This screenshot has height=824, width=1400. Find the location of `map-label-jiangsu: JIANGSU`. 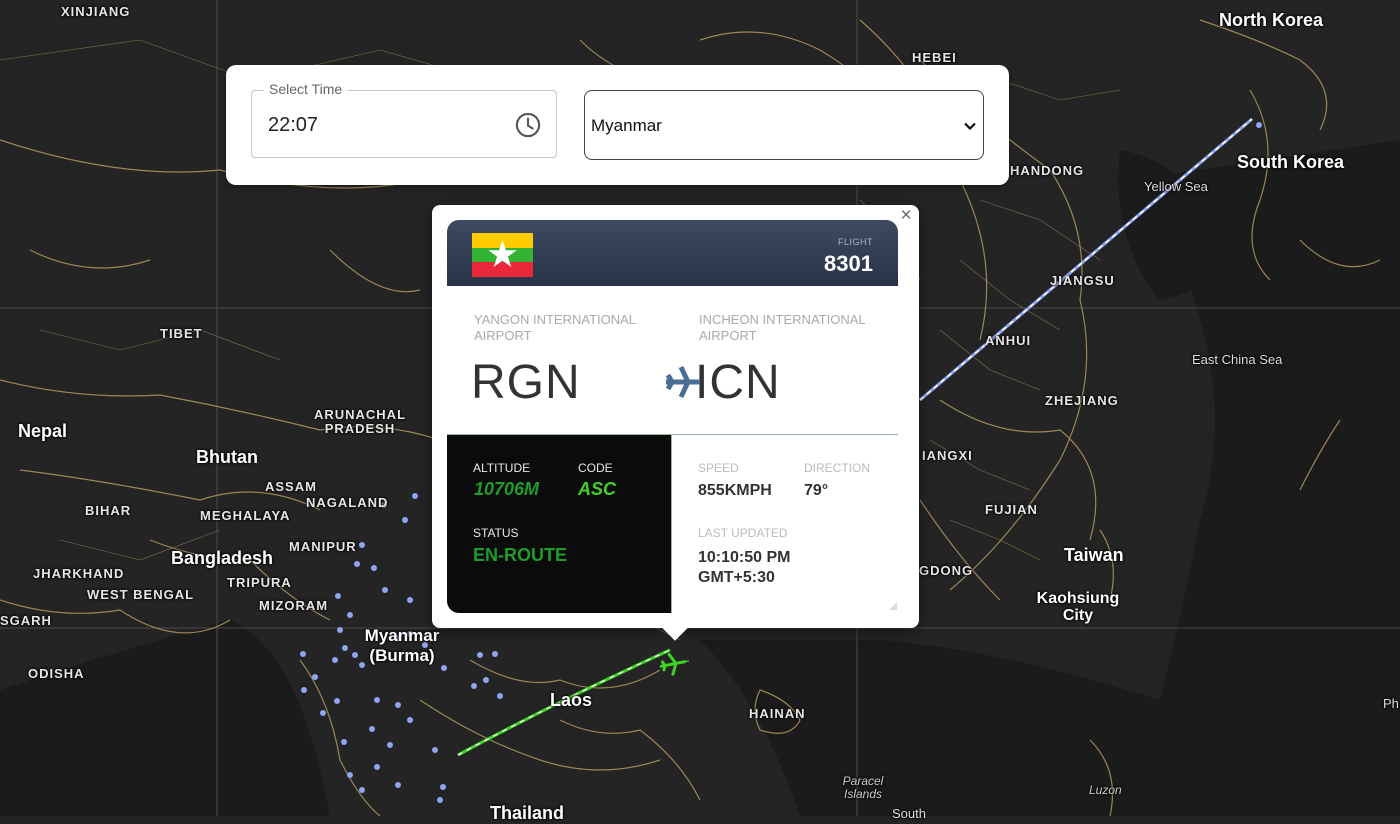

map-label-jiangsu: JIANGSU is located at coordinates (1082, 280).